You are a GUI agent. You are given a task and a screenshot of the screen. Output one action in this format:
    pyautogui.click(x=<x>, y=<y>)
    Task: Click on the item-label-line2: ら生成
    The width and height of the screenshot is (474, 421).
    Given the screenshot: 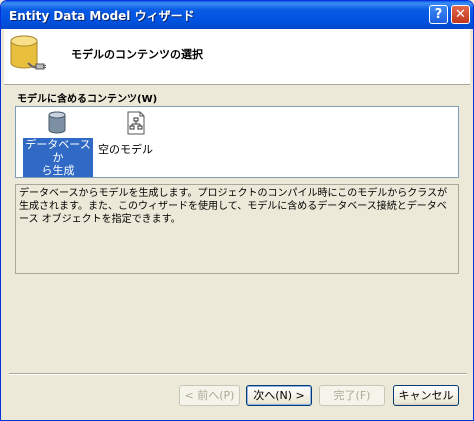 What is the action you would take?
    pyautogui.click(x=58, y=170)
    